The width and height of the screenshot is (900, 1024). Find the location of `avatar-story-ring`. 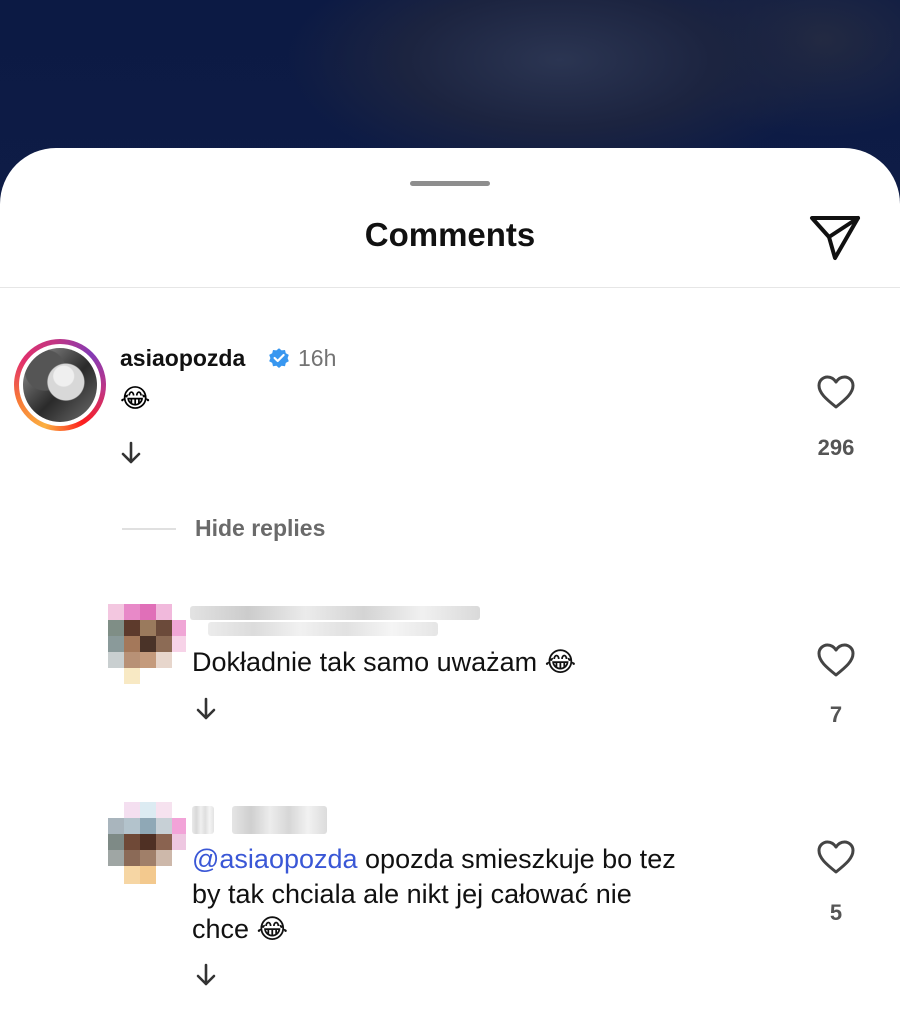

avatar-story-ring is located at coordinates (60, 385).